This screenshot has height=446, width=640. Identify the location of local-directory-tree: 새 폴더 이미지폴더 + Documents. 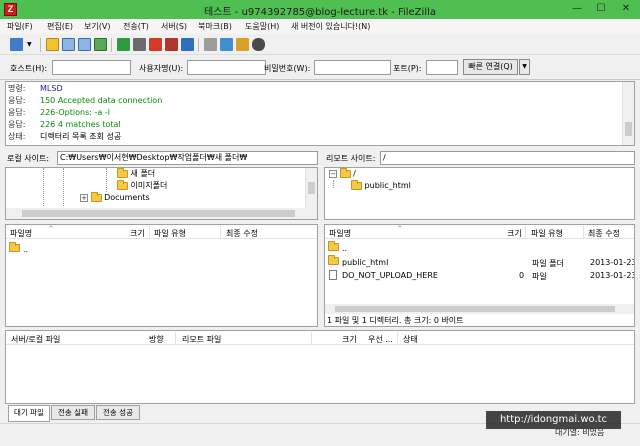
(161, 193).